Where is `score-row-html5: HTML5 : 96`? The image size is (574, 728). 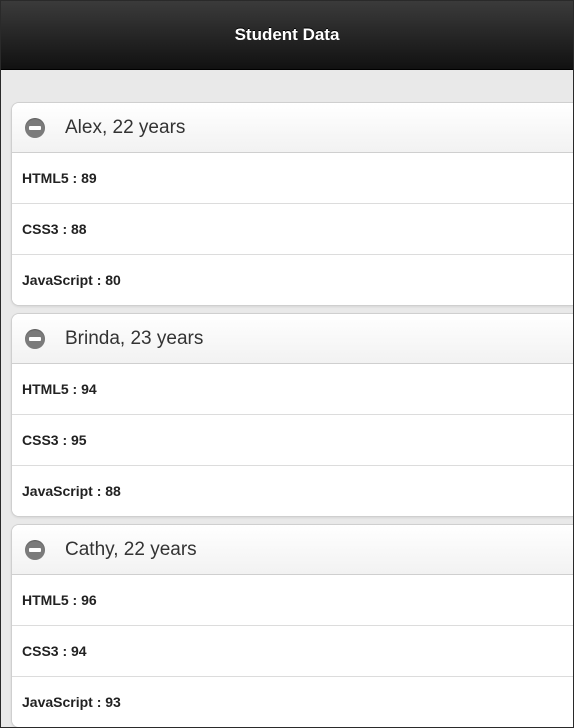
score-row-html5: HTML5 : 96 is located at coordinates (292, 600).